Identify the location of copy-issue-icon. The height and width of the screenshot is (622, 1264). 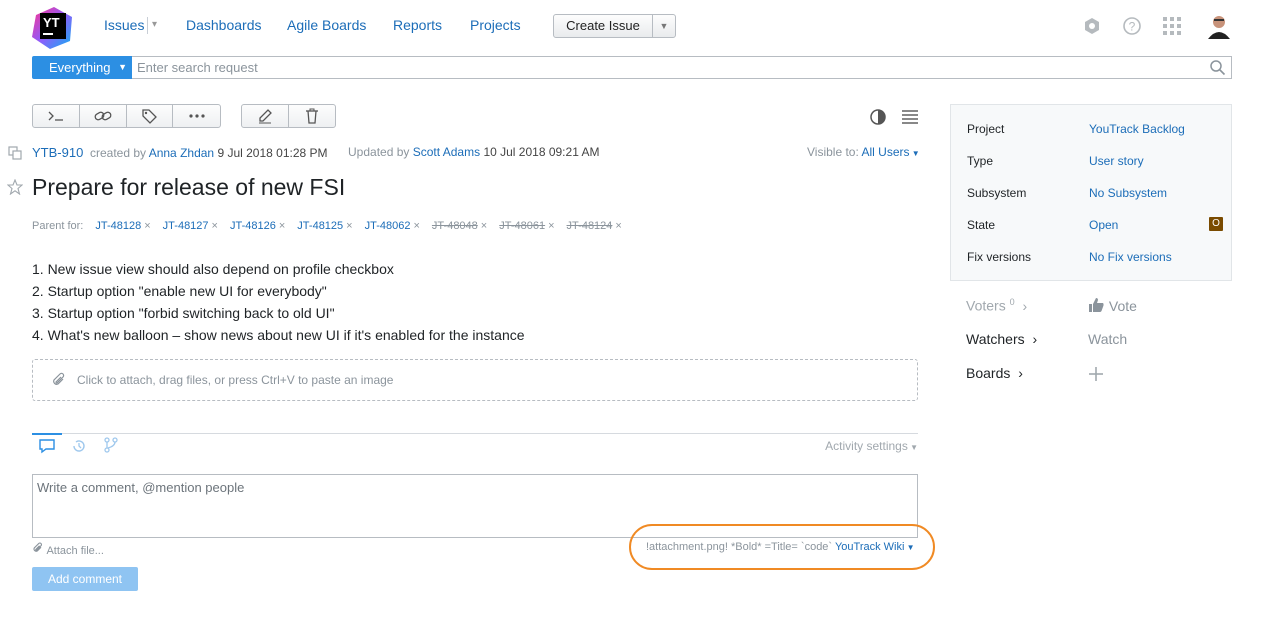
(15, 153).